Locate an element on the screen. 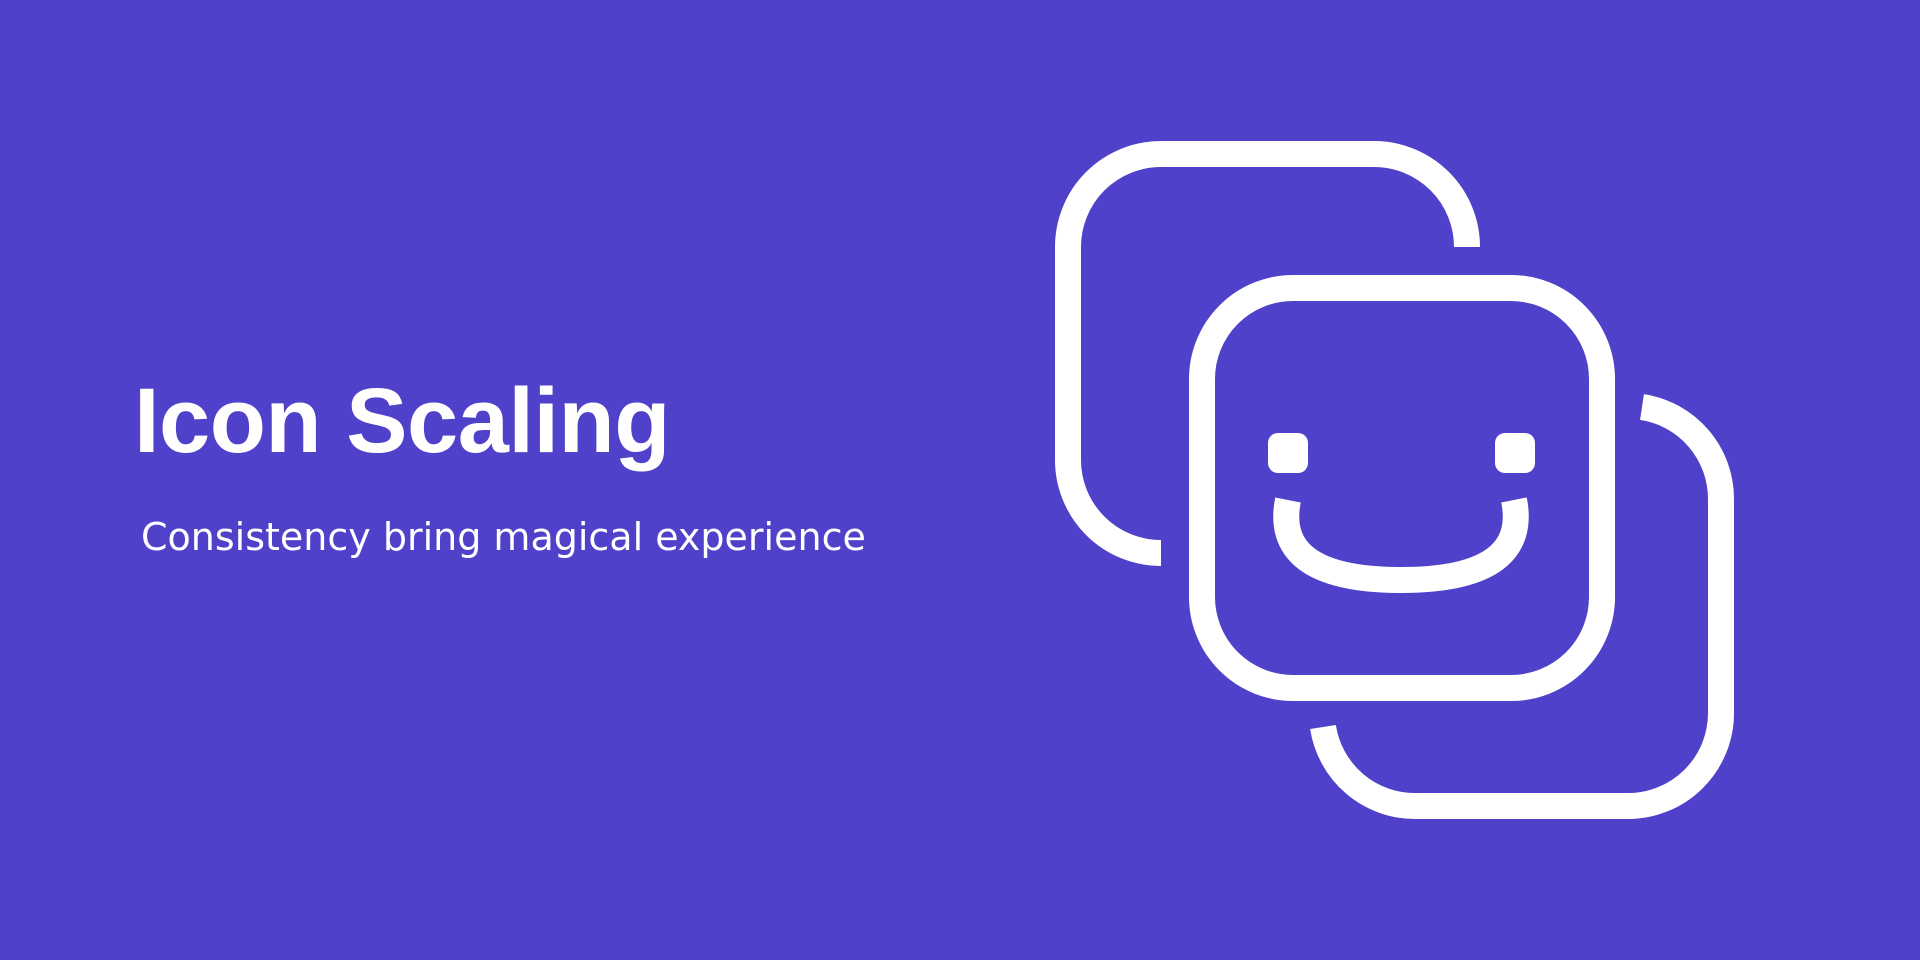 The height and width of the screenshot is (960, 1920). page-subtitle: Consistency bring magical experience is located at coordinates (503, 537).